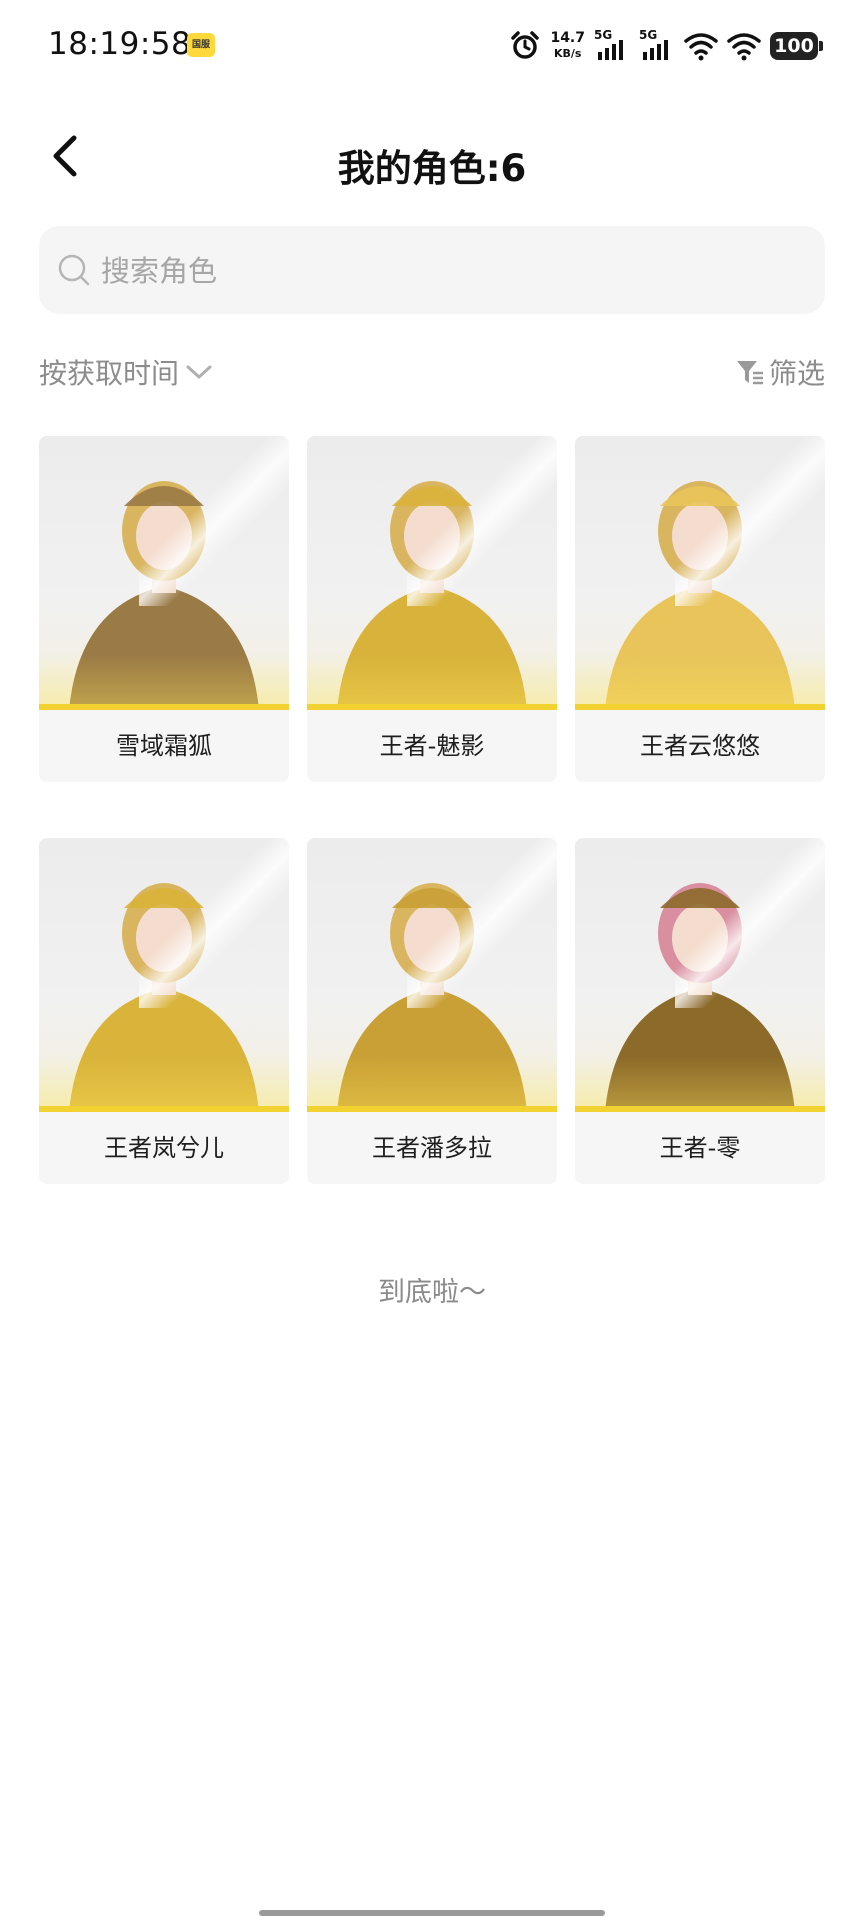 This screenshot has width=864, height=1920. What do you see at coordinates (432, 1148) in the screenshot?
I see `character-name: 王者潘多拉` at bounding box center [432, 1148].